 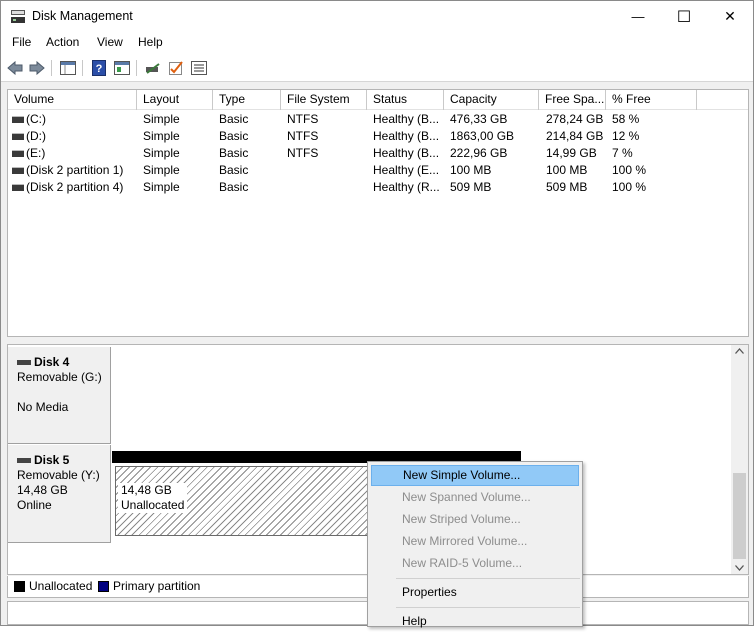 I want to click on close-button: ✕, so click(x=730, y=16).